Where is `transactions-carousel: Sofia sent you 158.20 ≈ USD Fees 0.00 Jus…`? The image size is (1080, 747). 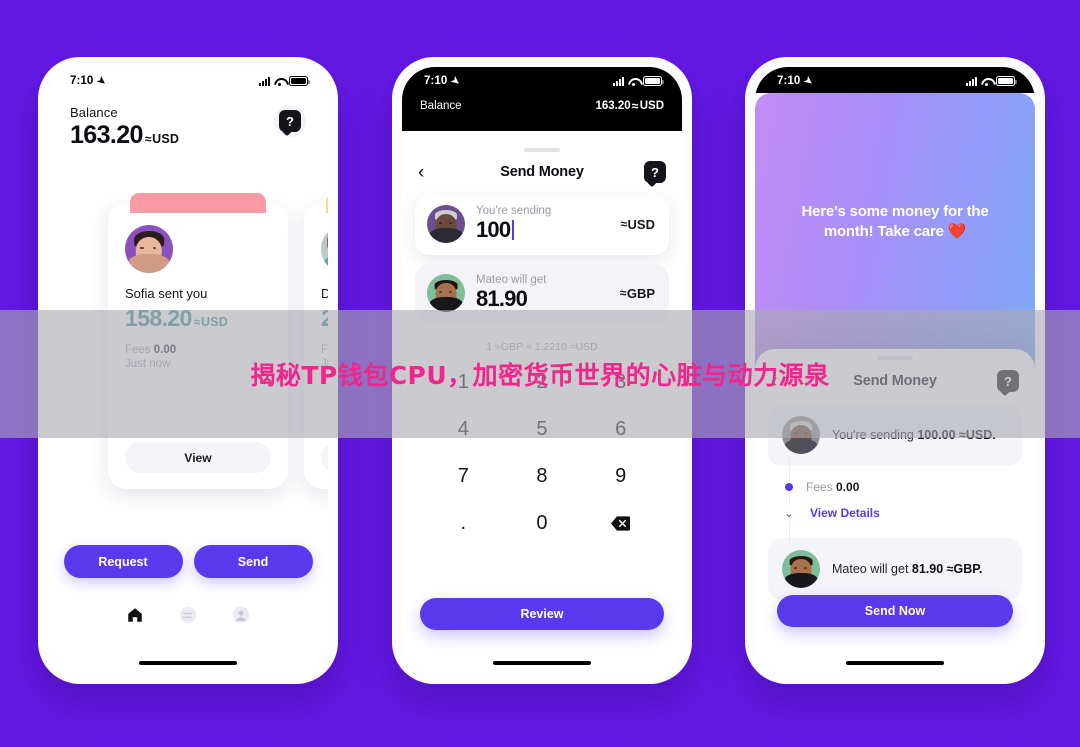
transactions-carousel: Sofia sent you 158.20 ≈ USD Fees 0.00 Jus… is located at coordinates (188, 341).